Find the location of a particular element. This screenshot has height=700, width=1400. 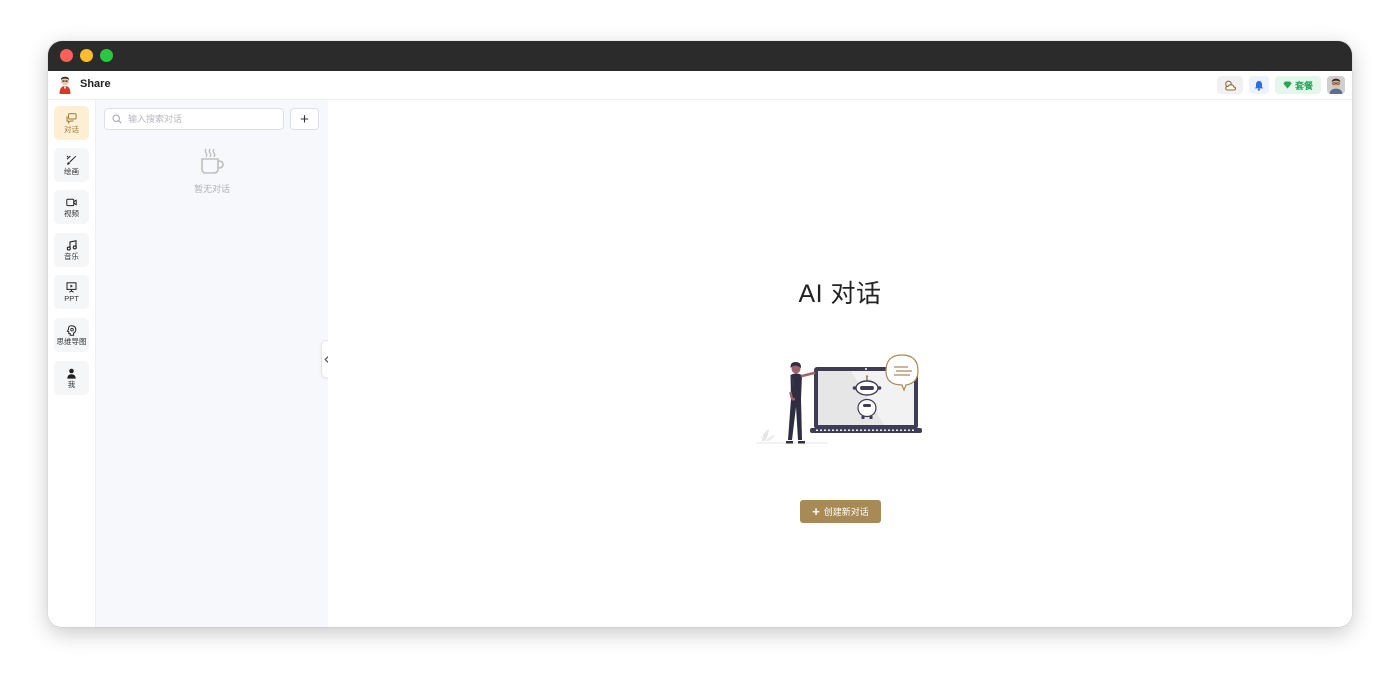

bell-icon is located at coordinates (1259, 85).